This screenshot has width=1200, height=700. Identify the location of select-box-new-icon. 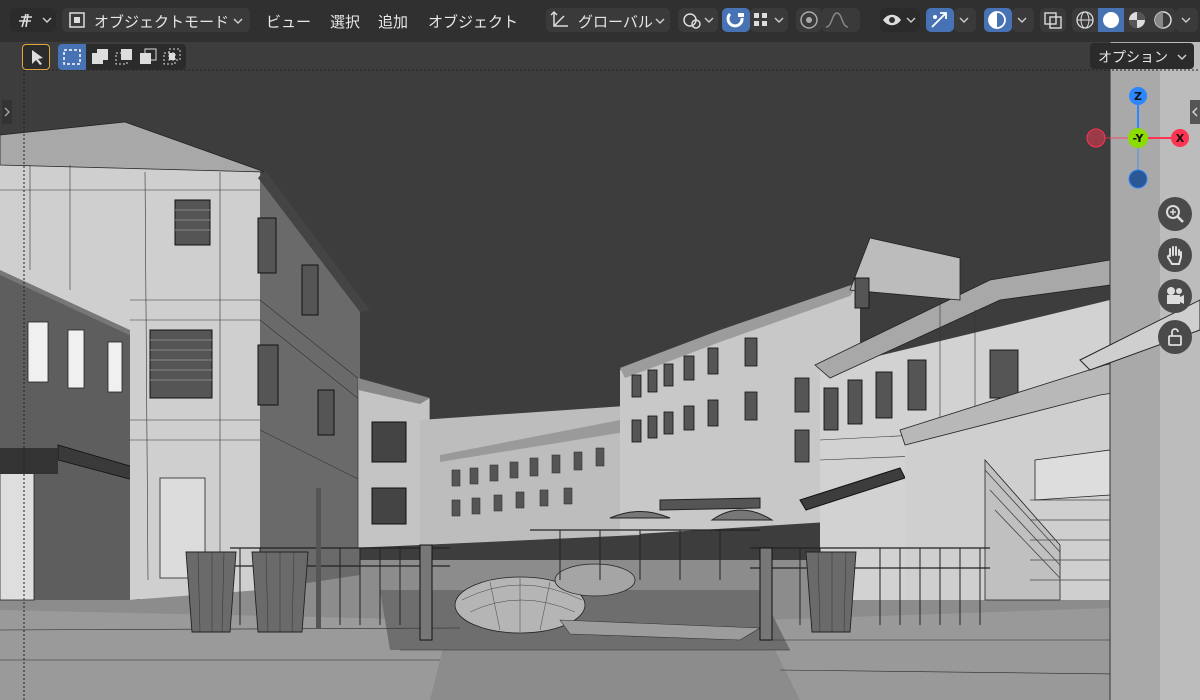
(72, 57).